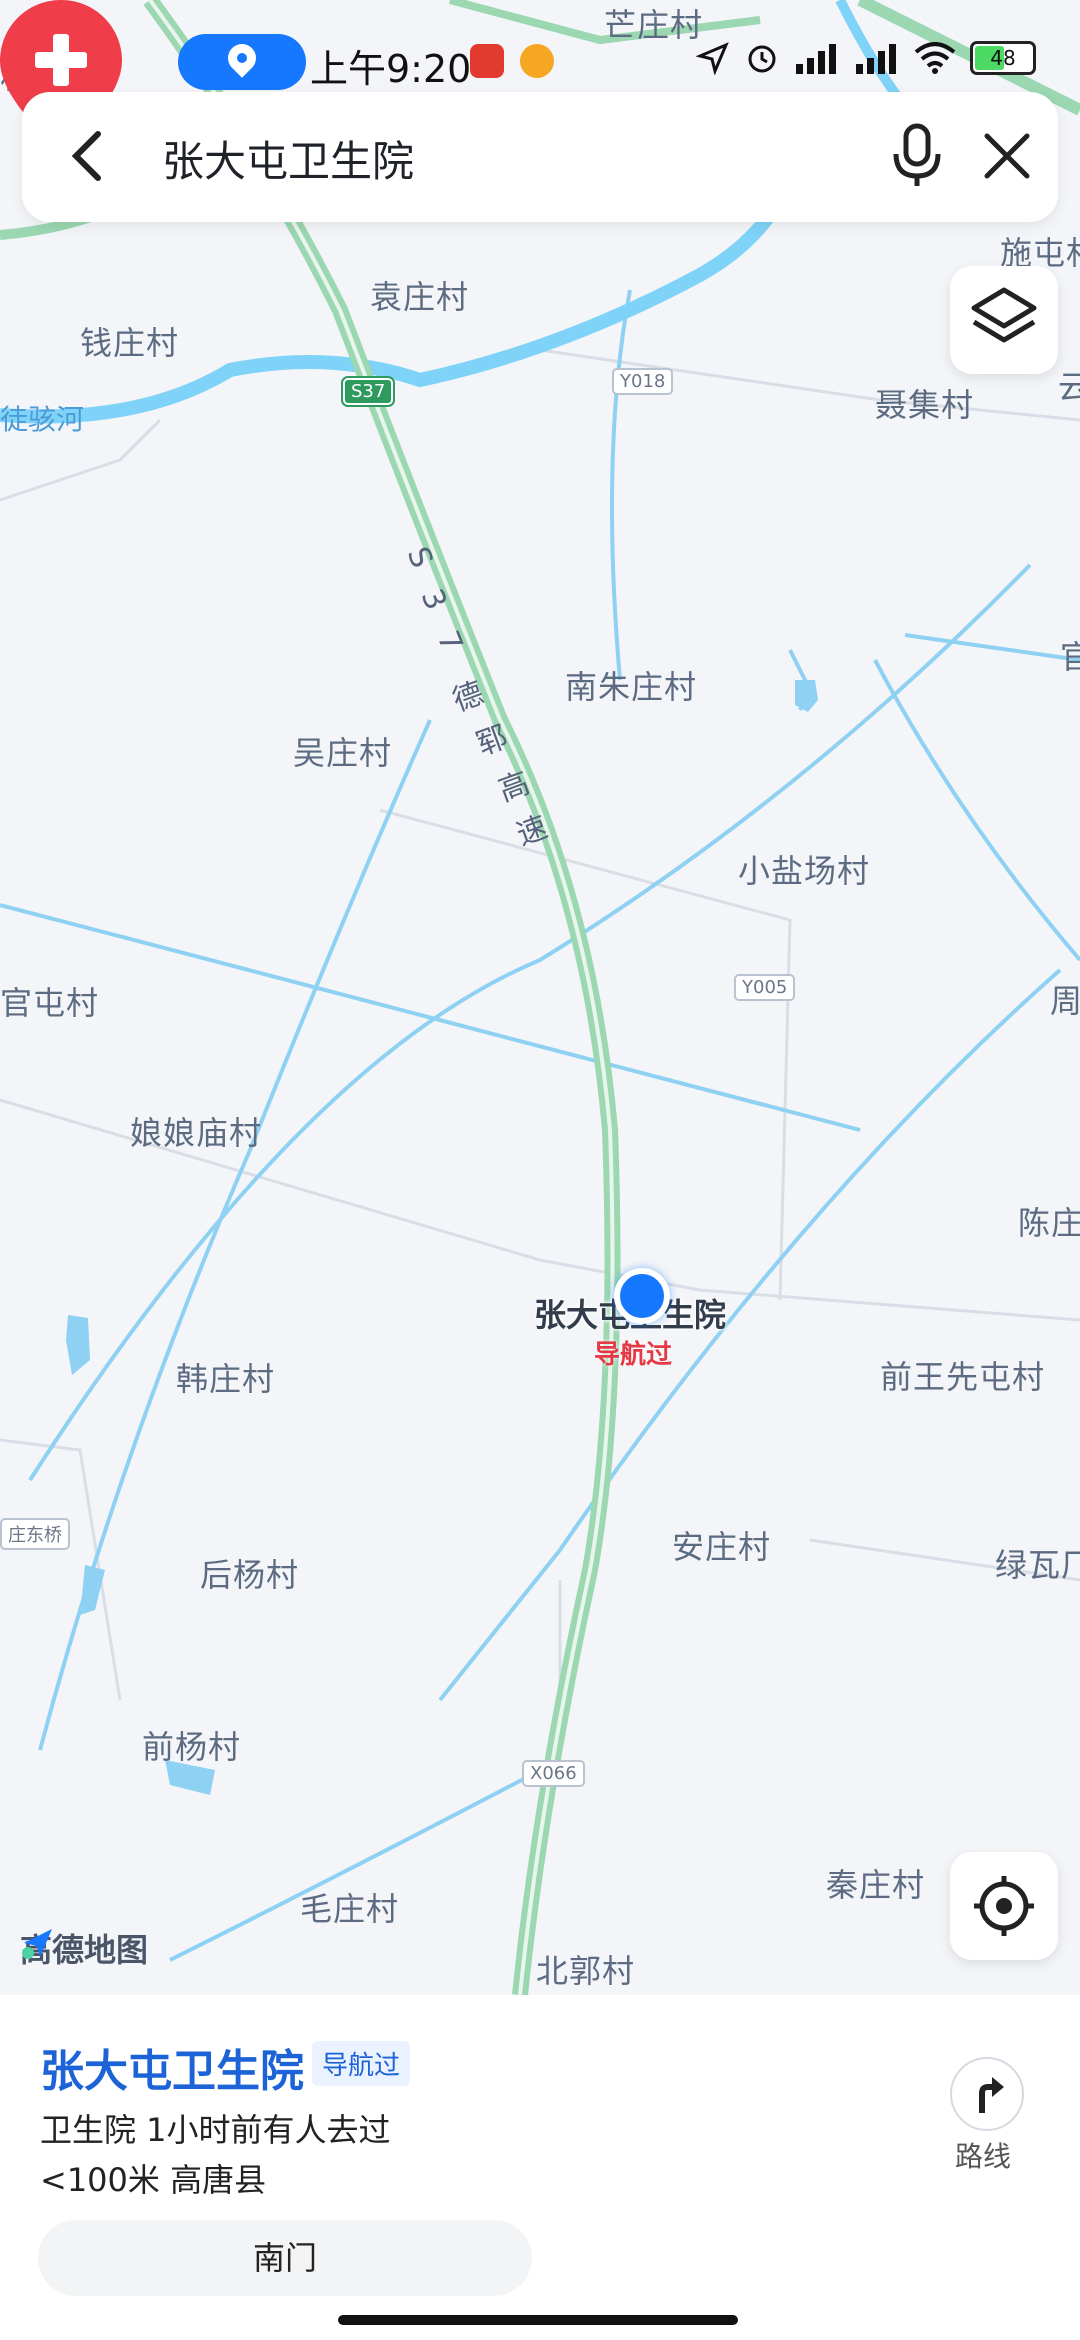 This screenshot has width=1080, height=2340. What do you see at coordinates (935, 58) in the screenshot?
I see `wifi-icon` at bounding box center [935, 58].